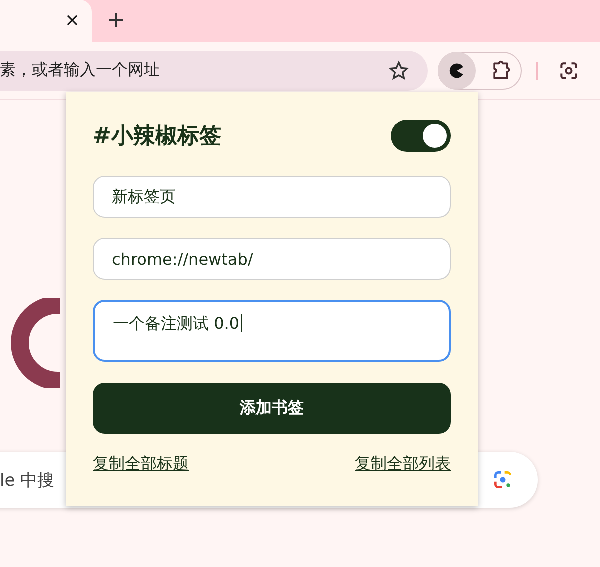 The image size is (600, 567). Describe the element at coordinates (214, 70) in the screenshot. I see `address-bar: 素，或者输入一个网址` at that location.